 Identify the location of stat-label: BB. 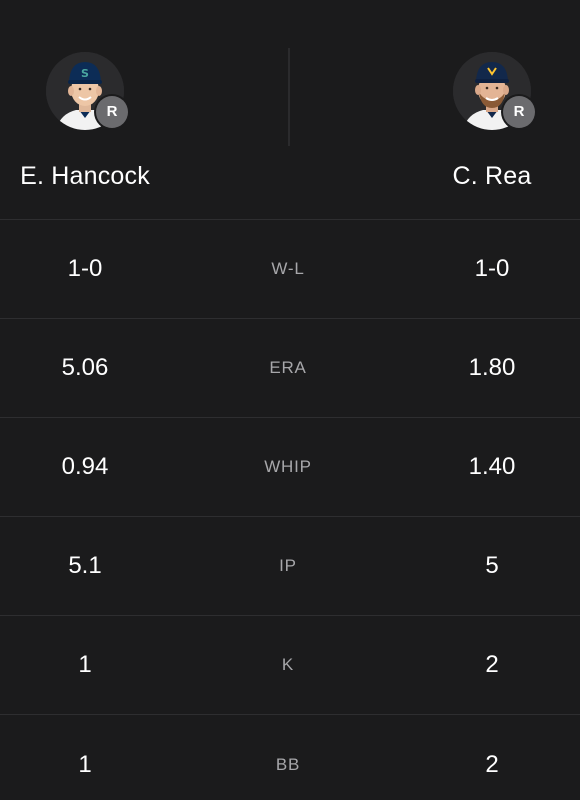
(288, 764).